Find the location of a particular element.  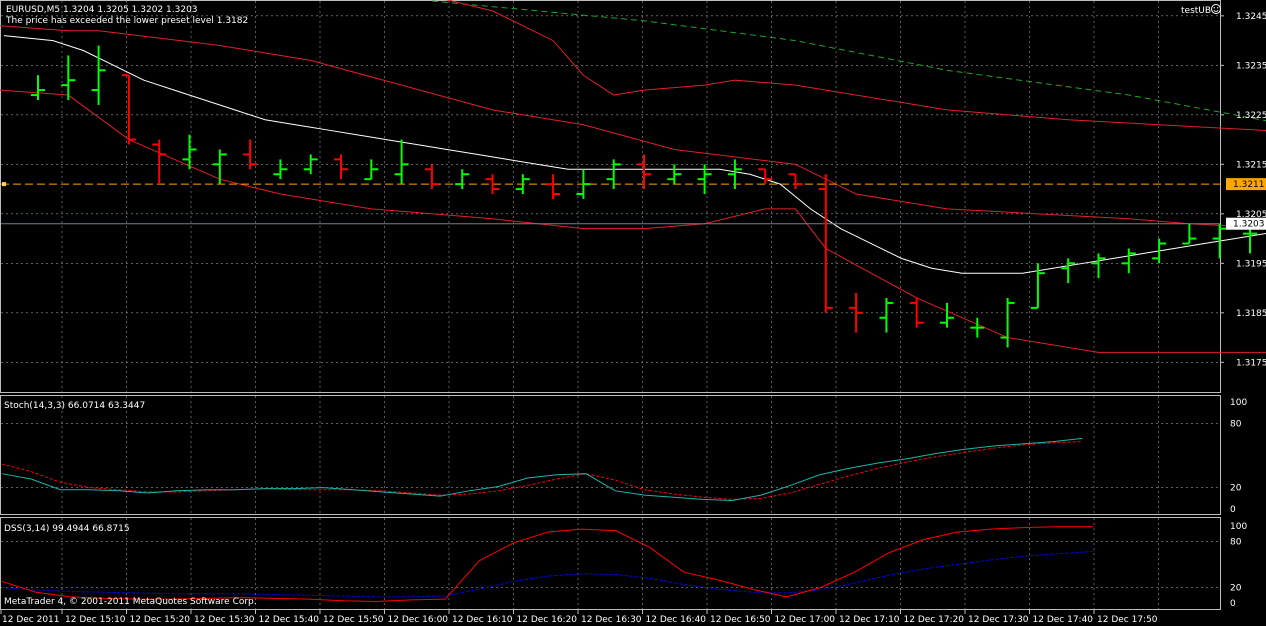

dss-scale-label: 100 is located at coordinates (1238, 527).